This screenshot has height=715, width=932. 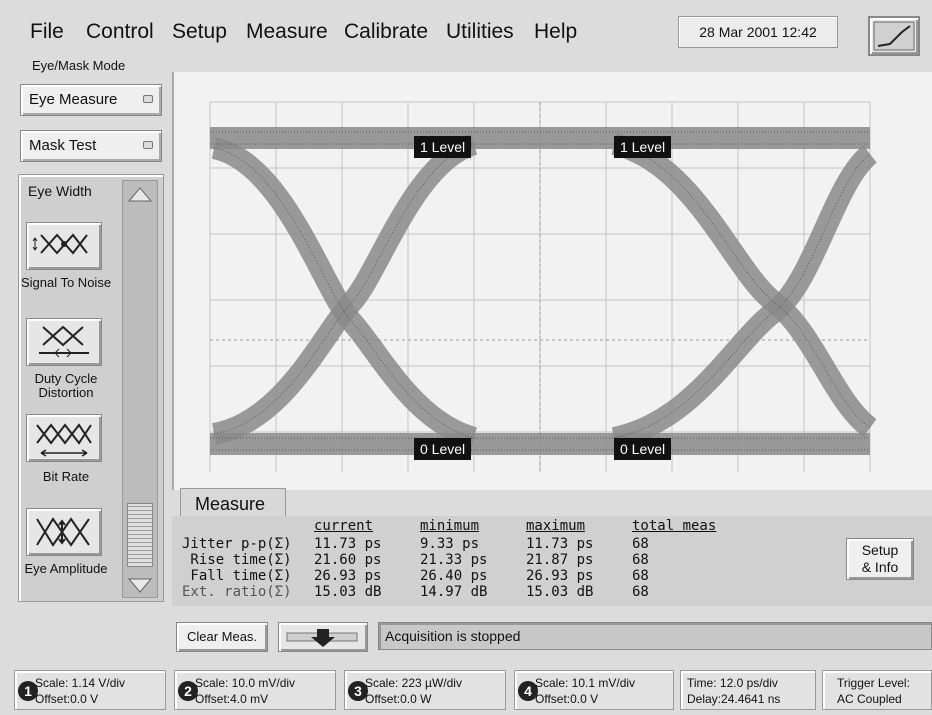 What do you see at coordinates (560, 544) in the screenshot?
I see `jitter-maximum: 11.73 ps` at bounding box center [560, 544].